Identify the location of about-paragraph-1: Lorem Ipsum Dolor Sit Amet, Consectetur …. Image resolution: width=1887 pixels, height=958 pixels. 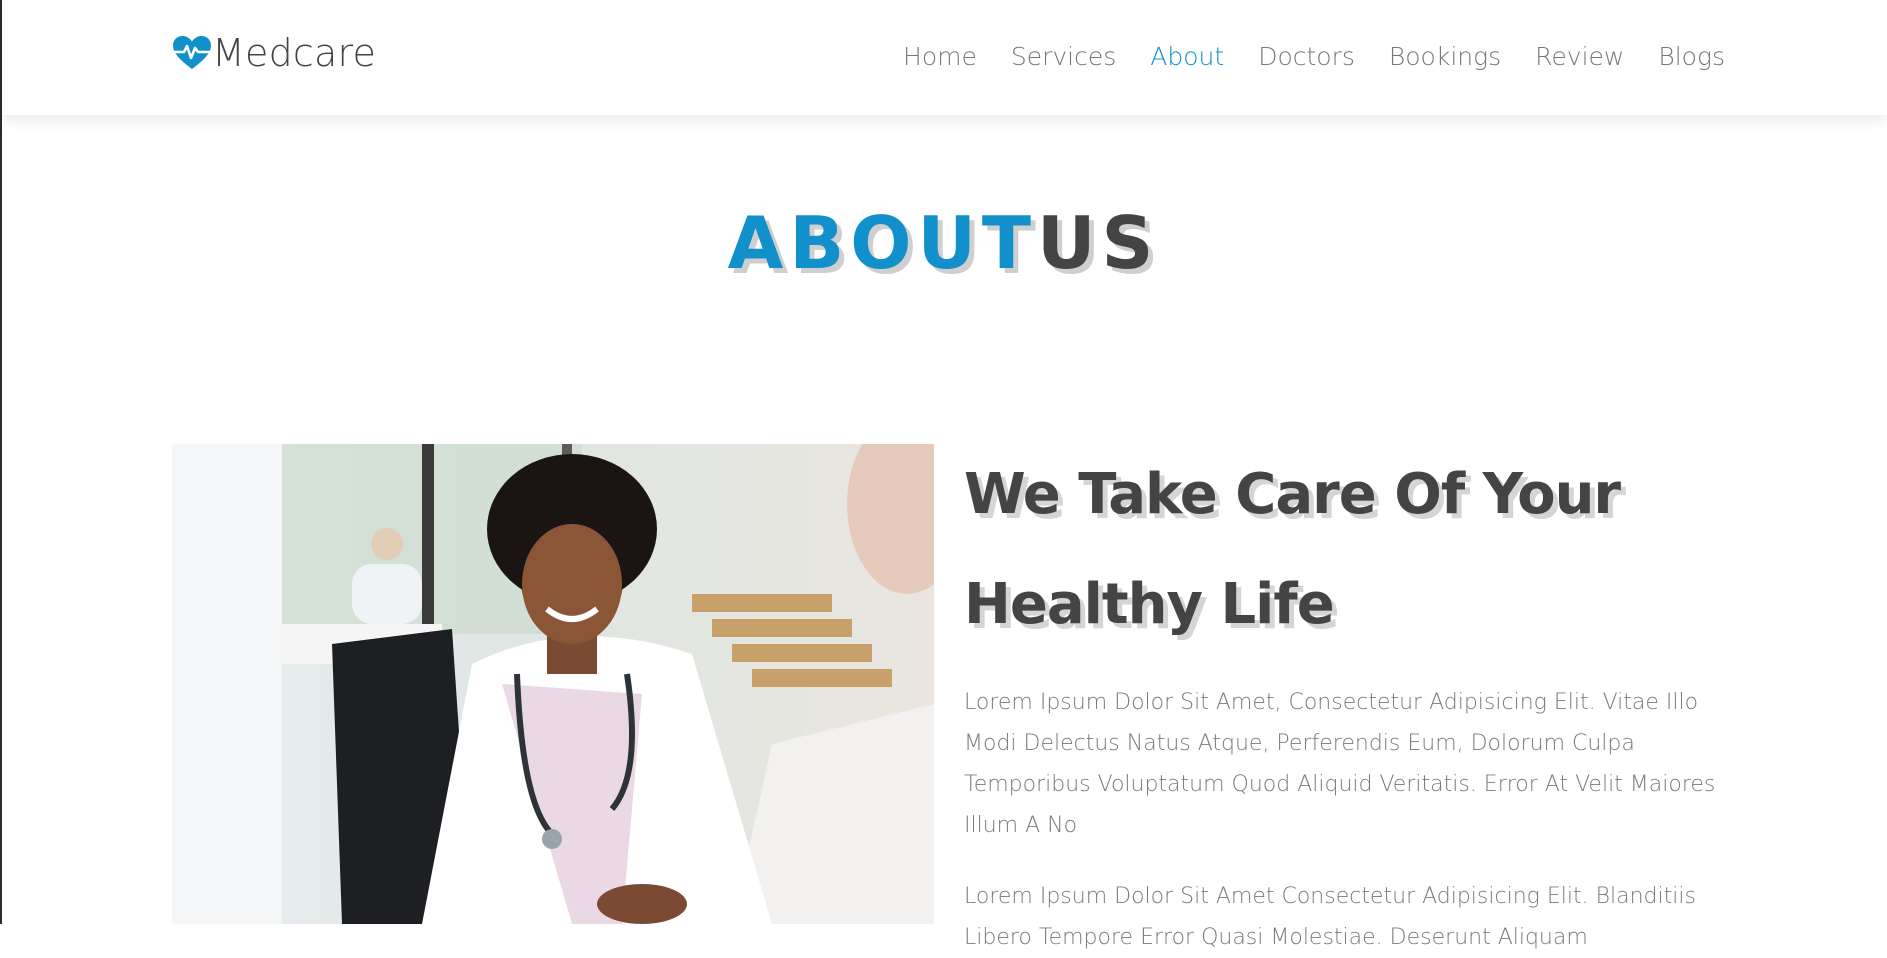
(1340, 764).